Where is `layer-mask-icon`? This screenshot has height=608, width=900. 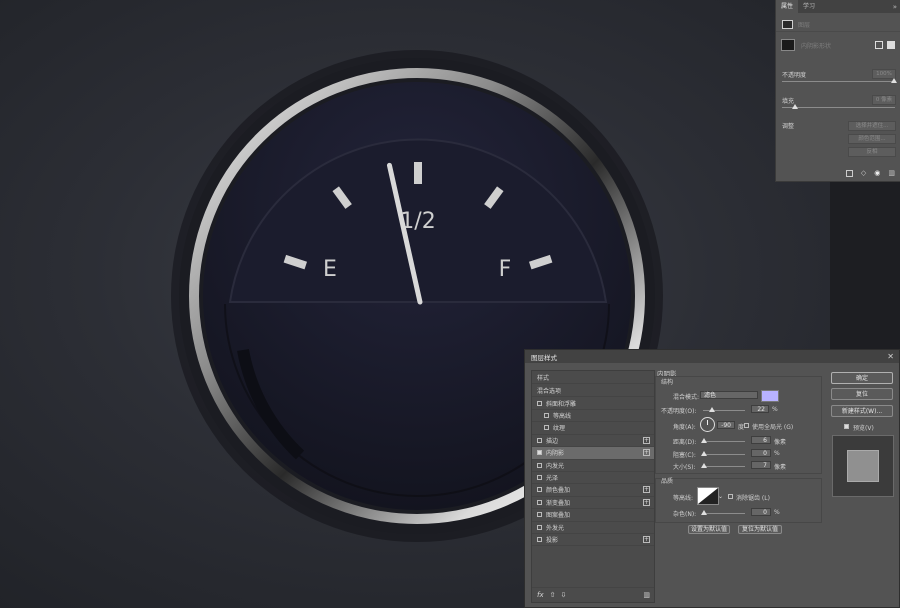
layer-mask-icon is located at coordinates (787, 24).